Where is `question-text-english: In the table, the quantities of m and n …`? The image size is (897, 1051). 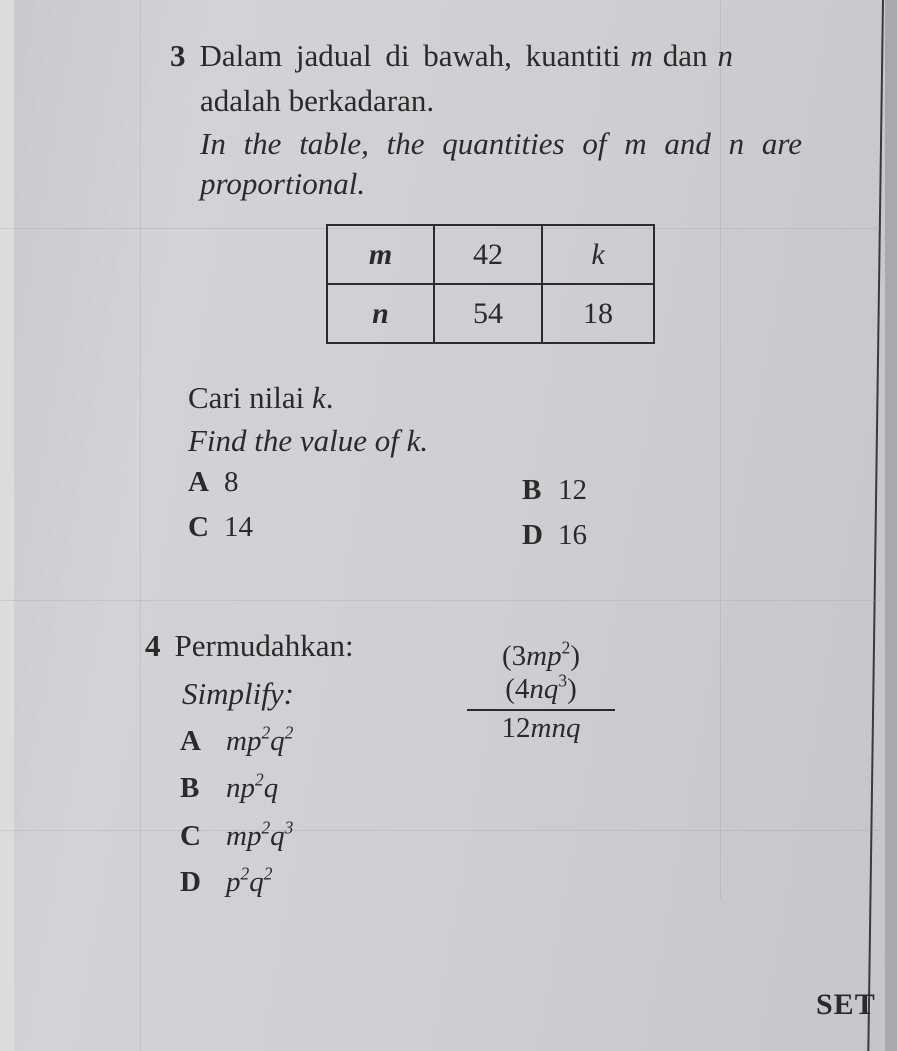
question-text-english: In the table, the quantities of m and n … is located at coordinates (501, 143).